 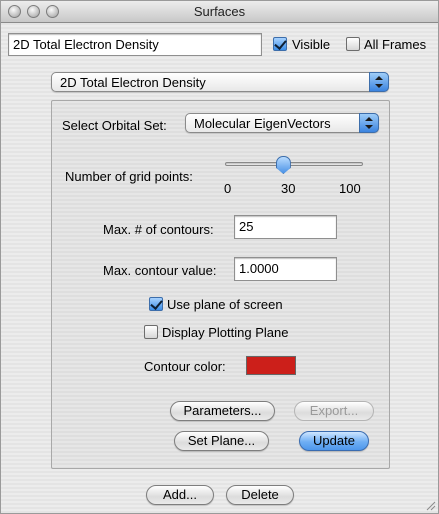 What do you see at coordinates (135, 44) in the screenshot?
I see `surface-name-field: 2D Total Electron Density` at bounding box center [135, 44].